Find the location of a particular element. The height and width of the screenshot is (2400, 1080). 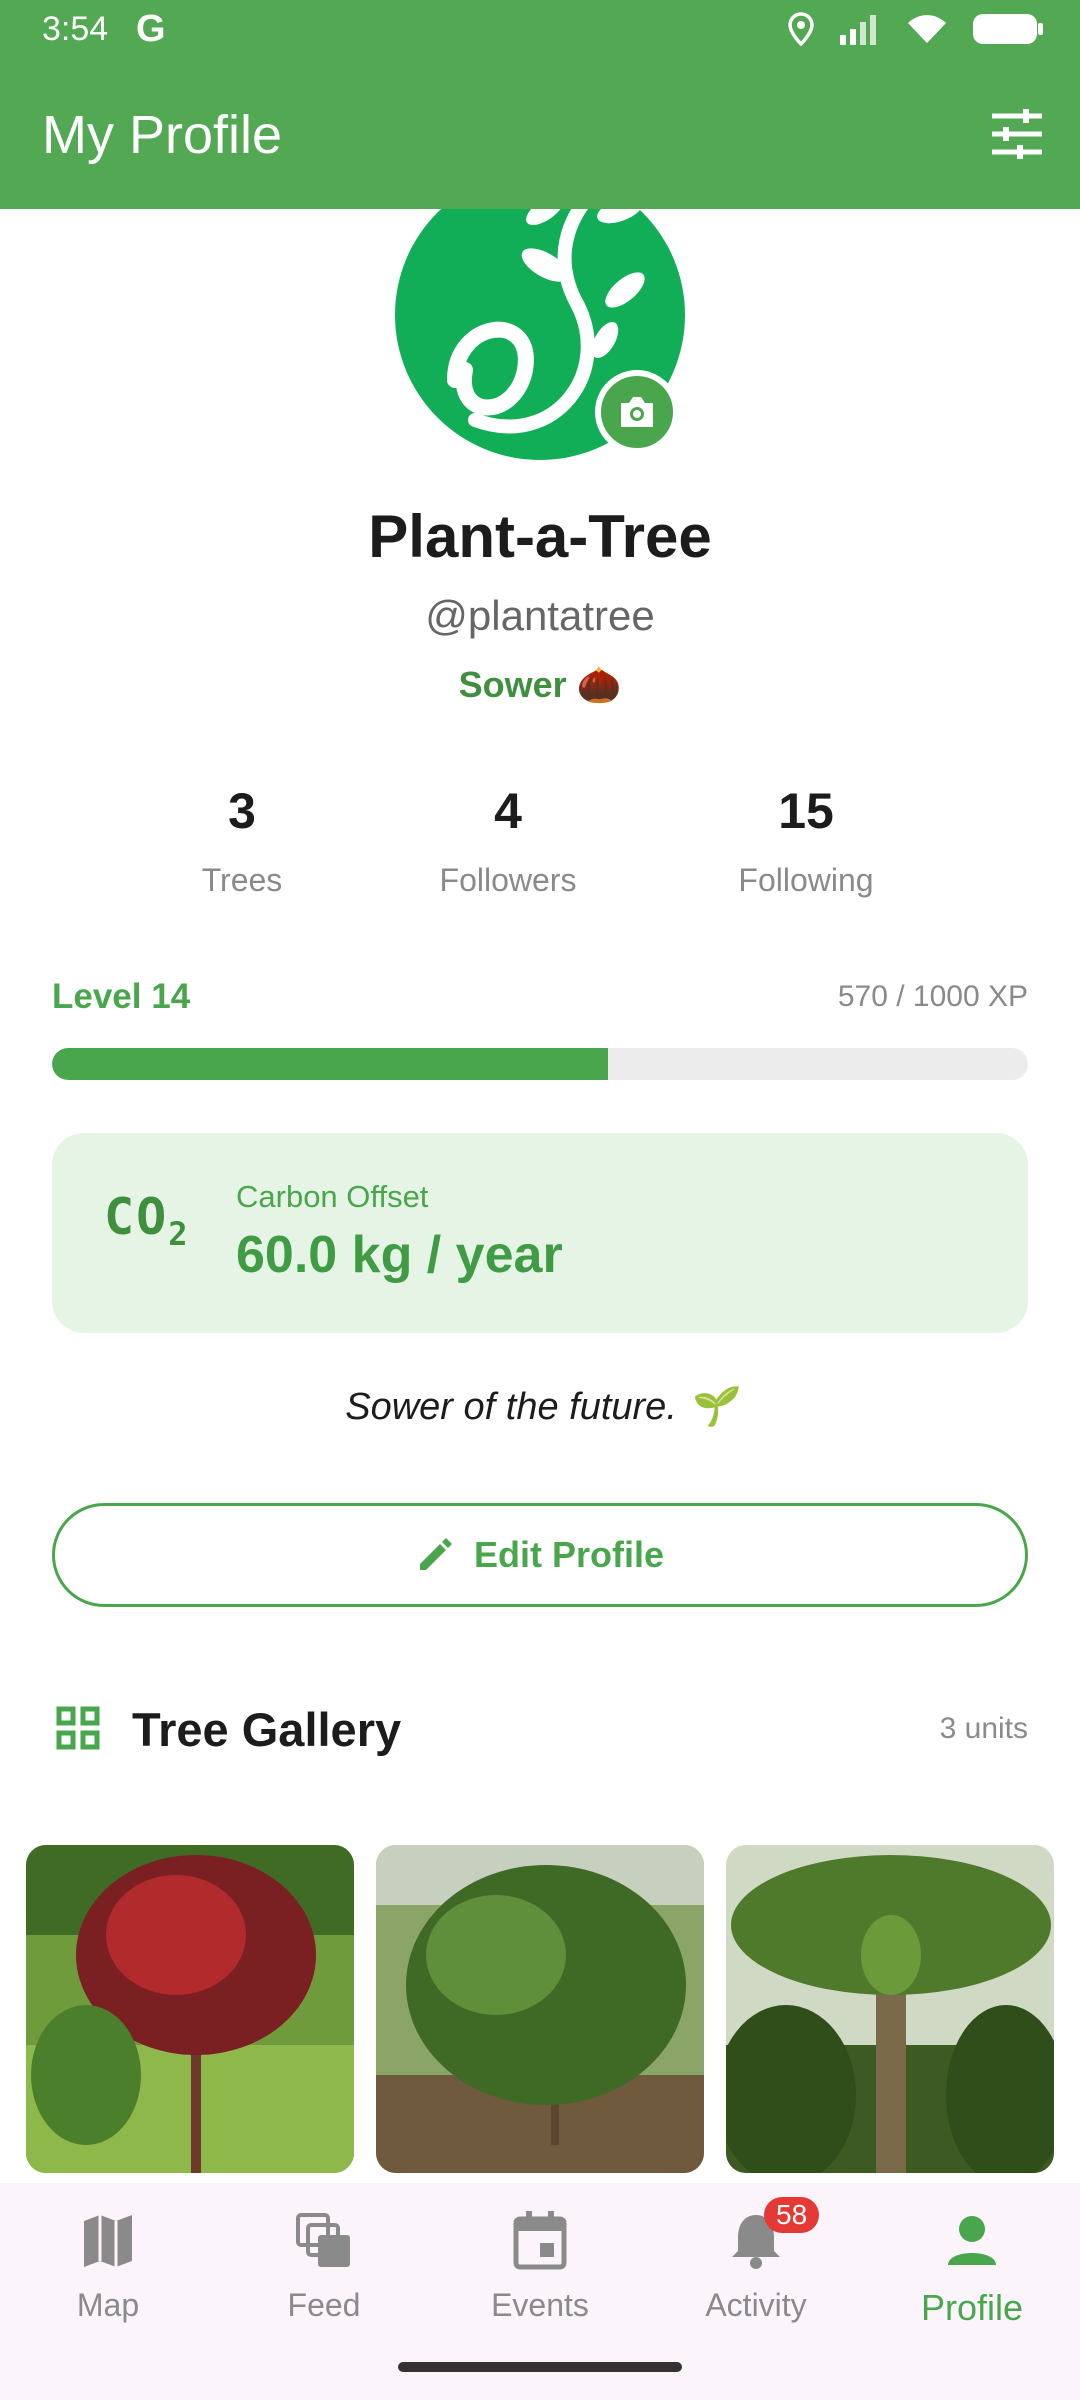

nav-activity: 58 Activity is located at coordinates (756, 2260).